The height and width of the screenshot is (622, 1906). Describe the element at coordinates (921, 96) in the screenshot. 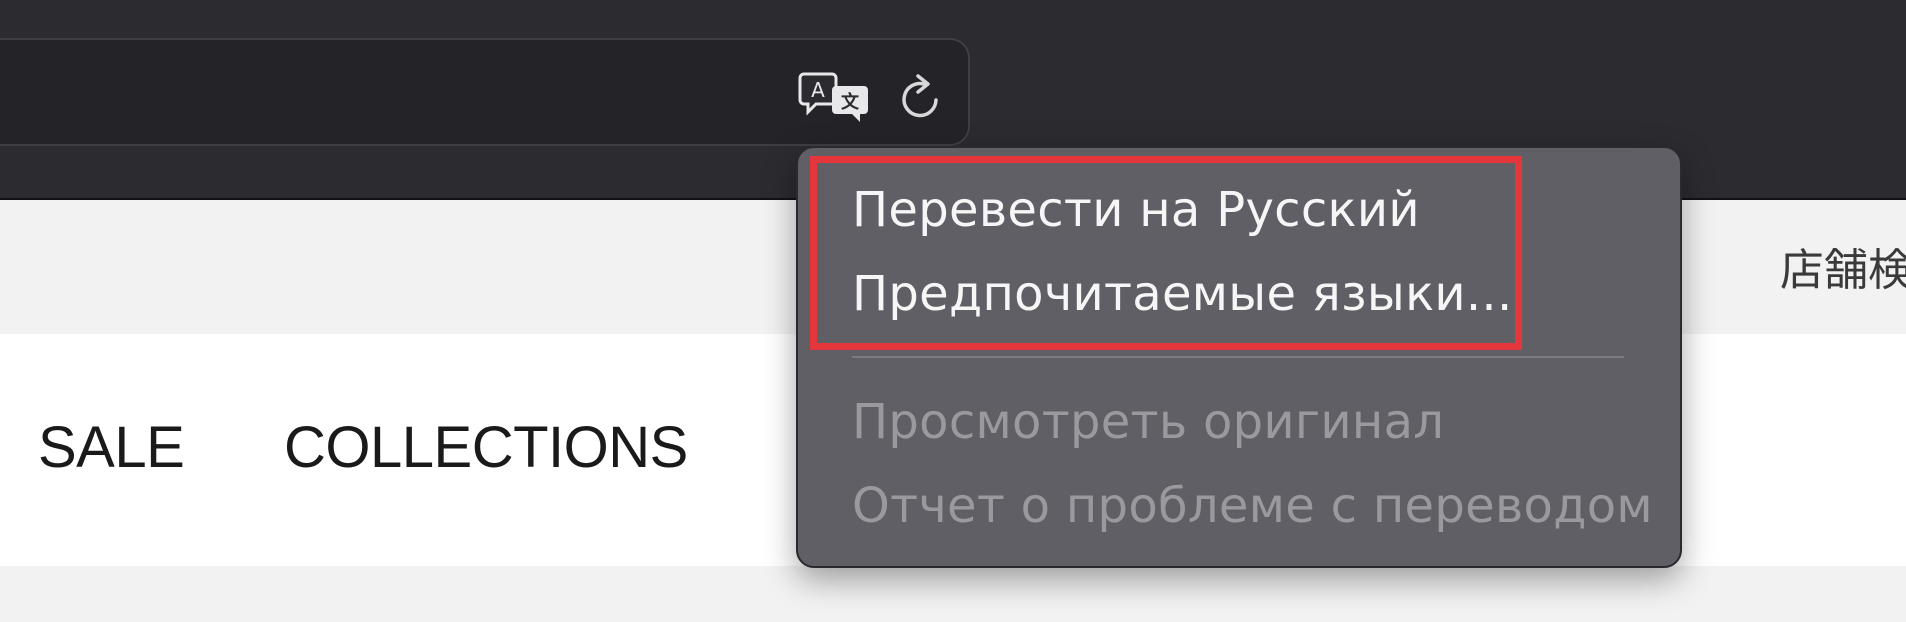

I see `reload-icon` at that location.